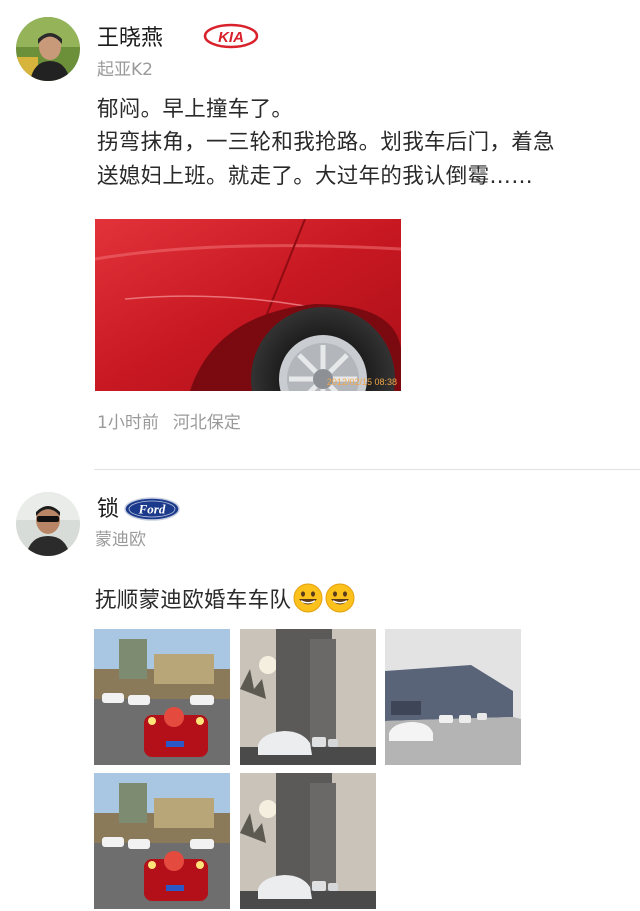 Image resolution: width=640 pixels, height=911 pixels. What do you see at coordinates (108, 510) in the screenshot?
I see `user-name: 锁` at bounding box center [108, 510].